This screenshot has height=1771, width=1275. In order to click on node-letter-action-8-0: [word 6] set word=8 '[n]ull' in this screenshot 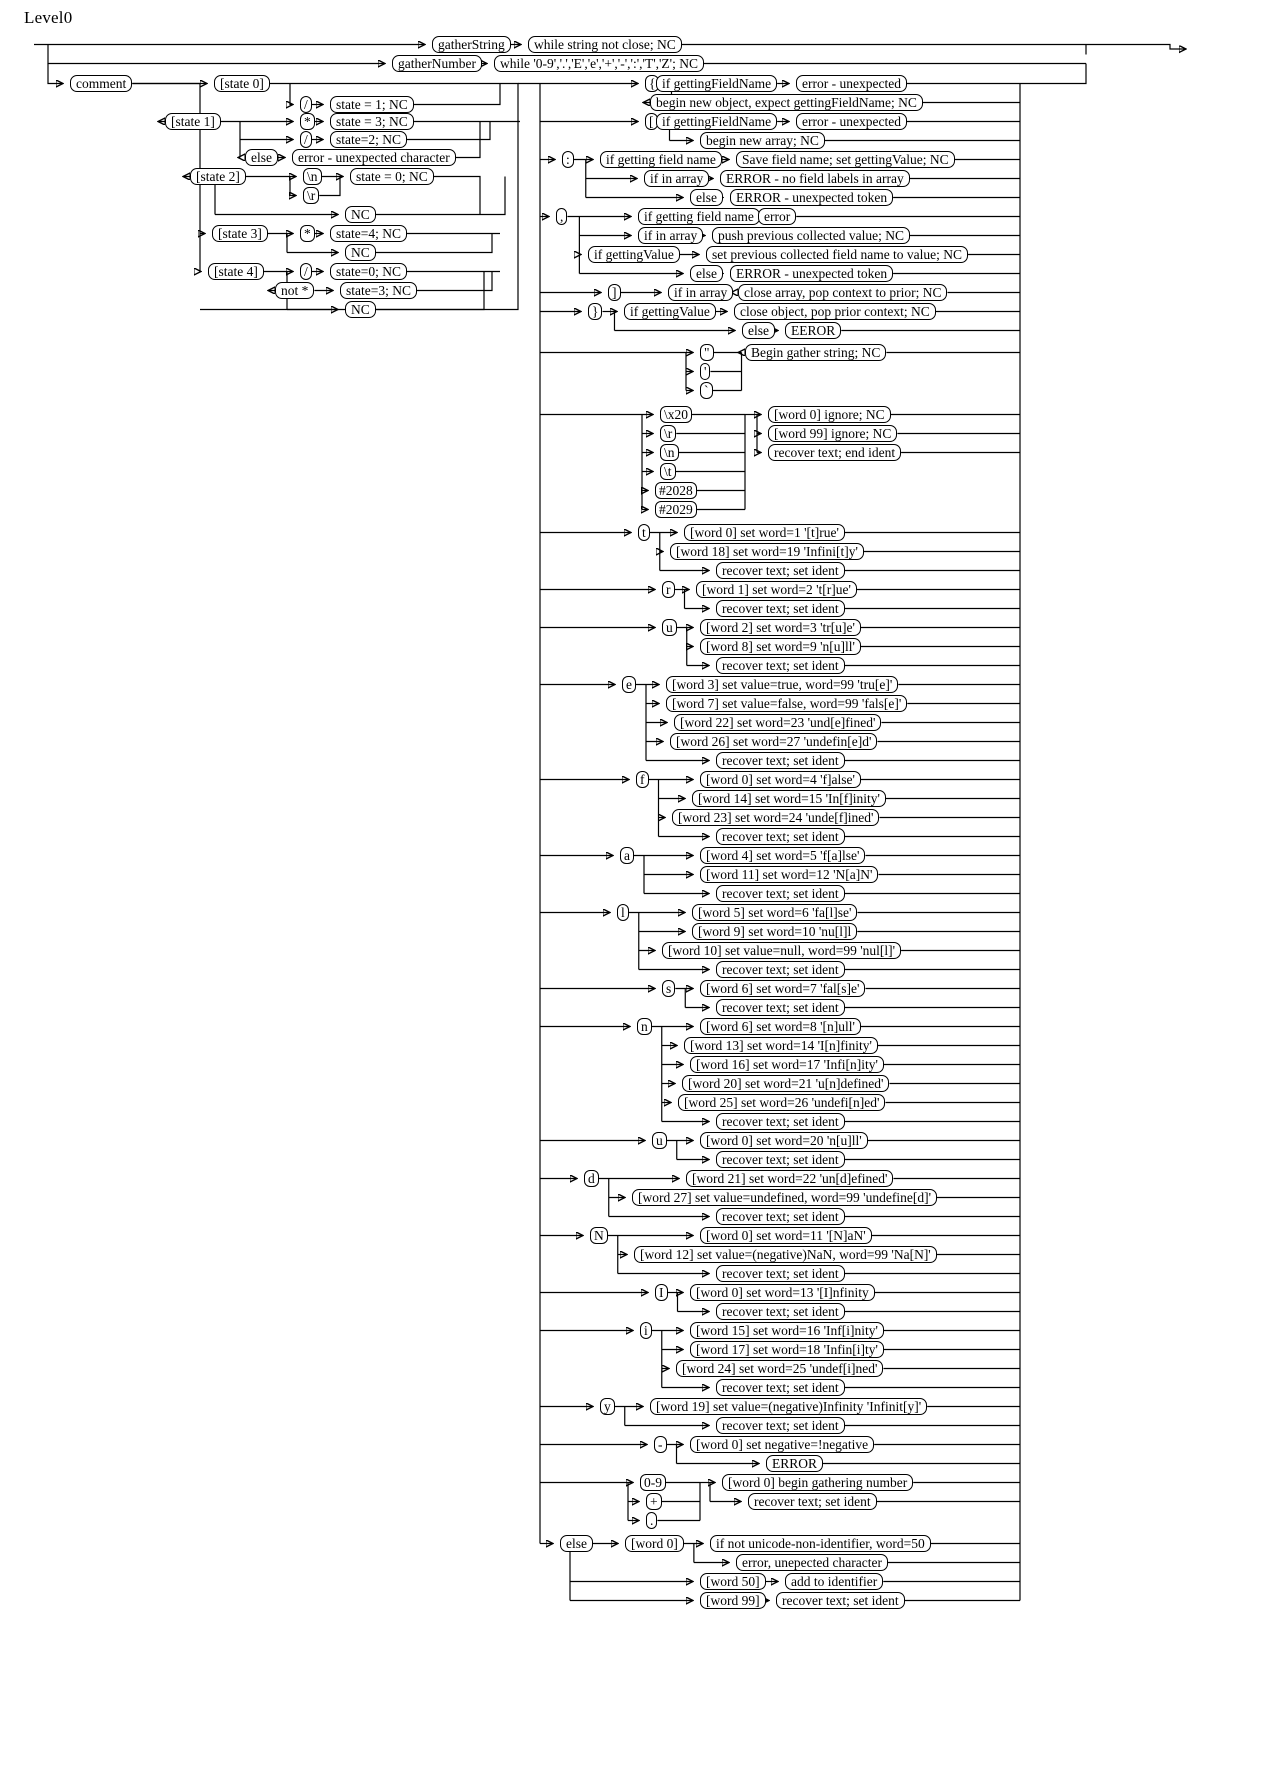, I will do `click(780, 1026)`.